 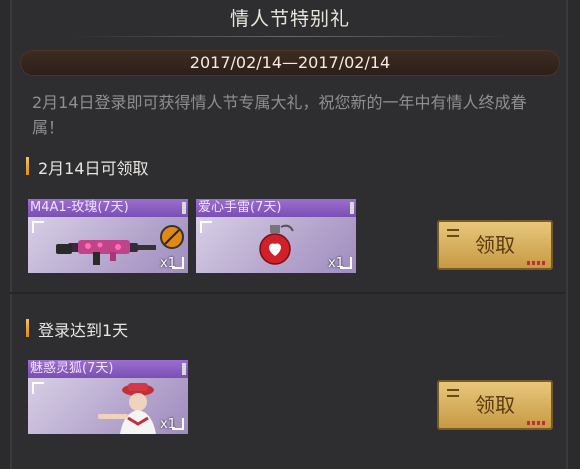 I want to click on section-divider, so click(x=288, y=293).